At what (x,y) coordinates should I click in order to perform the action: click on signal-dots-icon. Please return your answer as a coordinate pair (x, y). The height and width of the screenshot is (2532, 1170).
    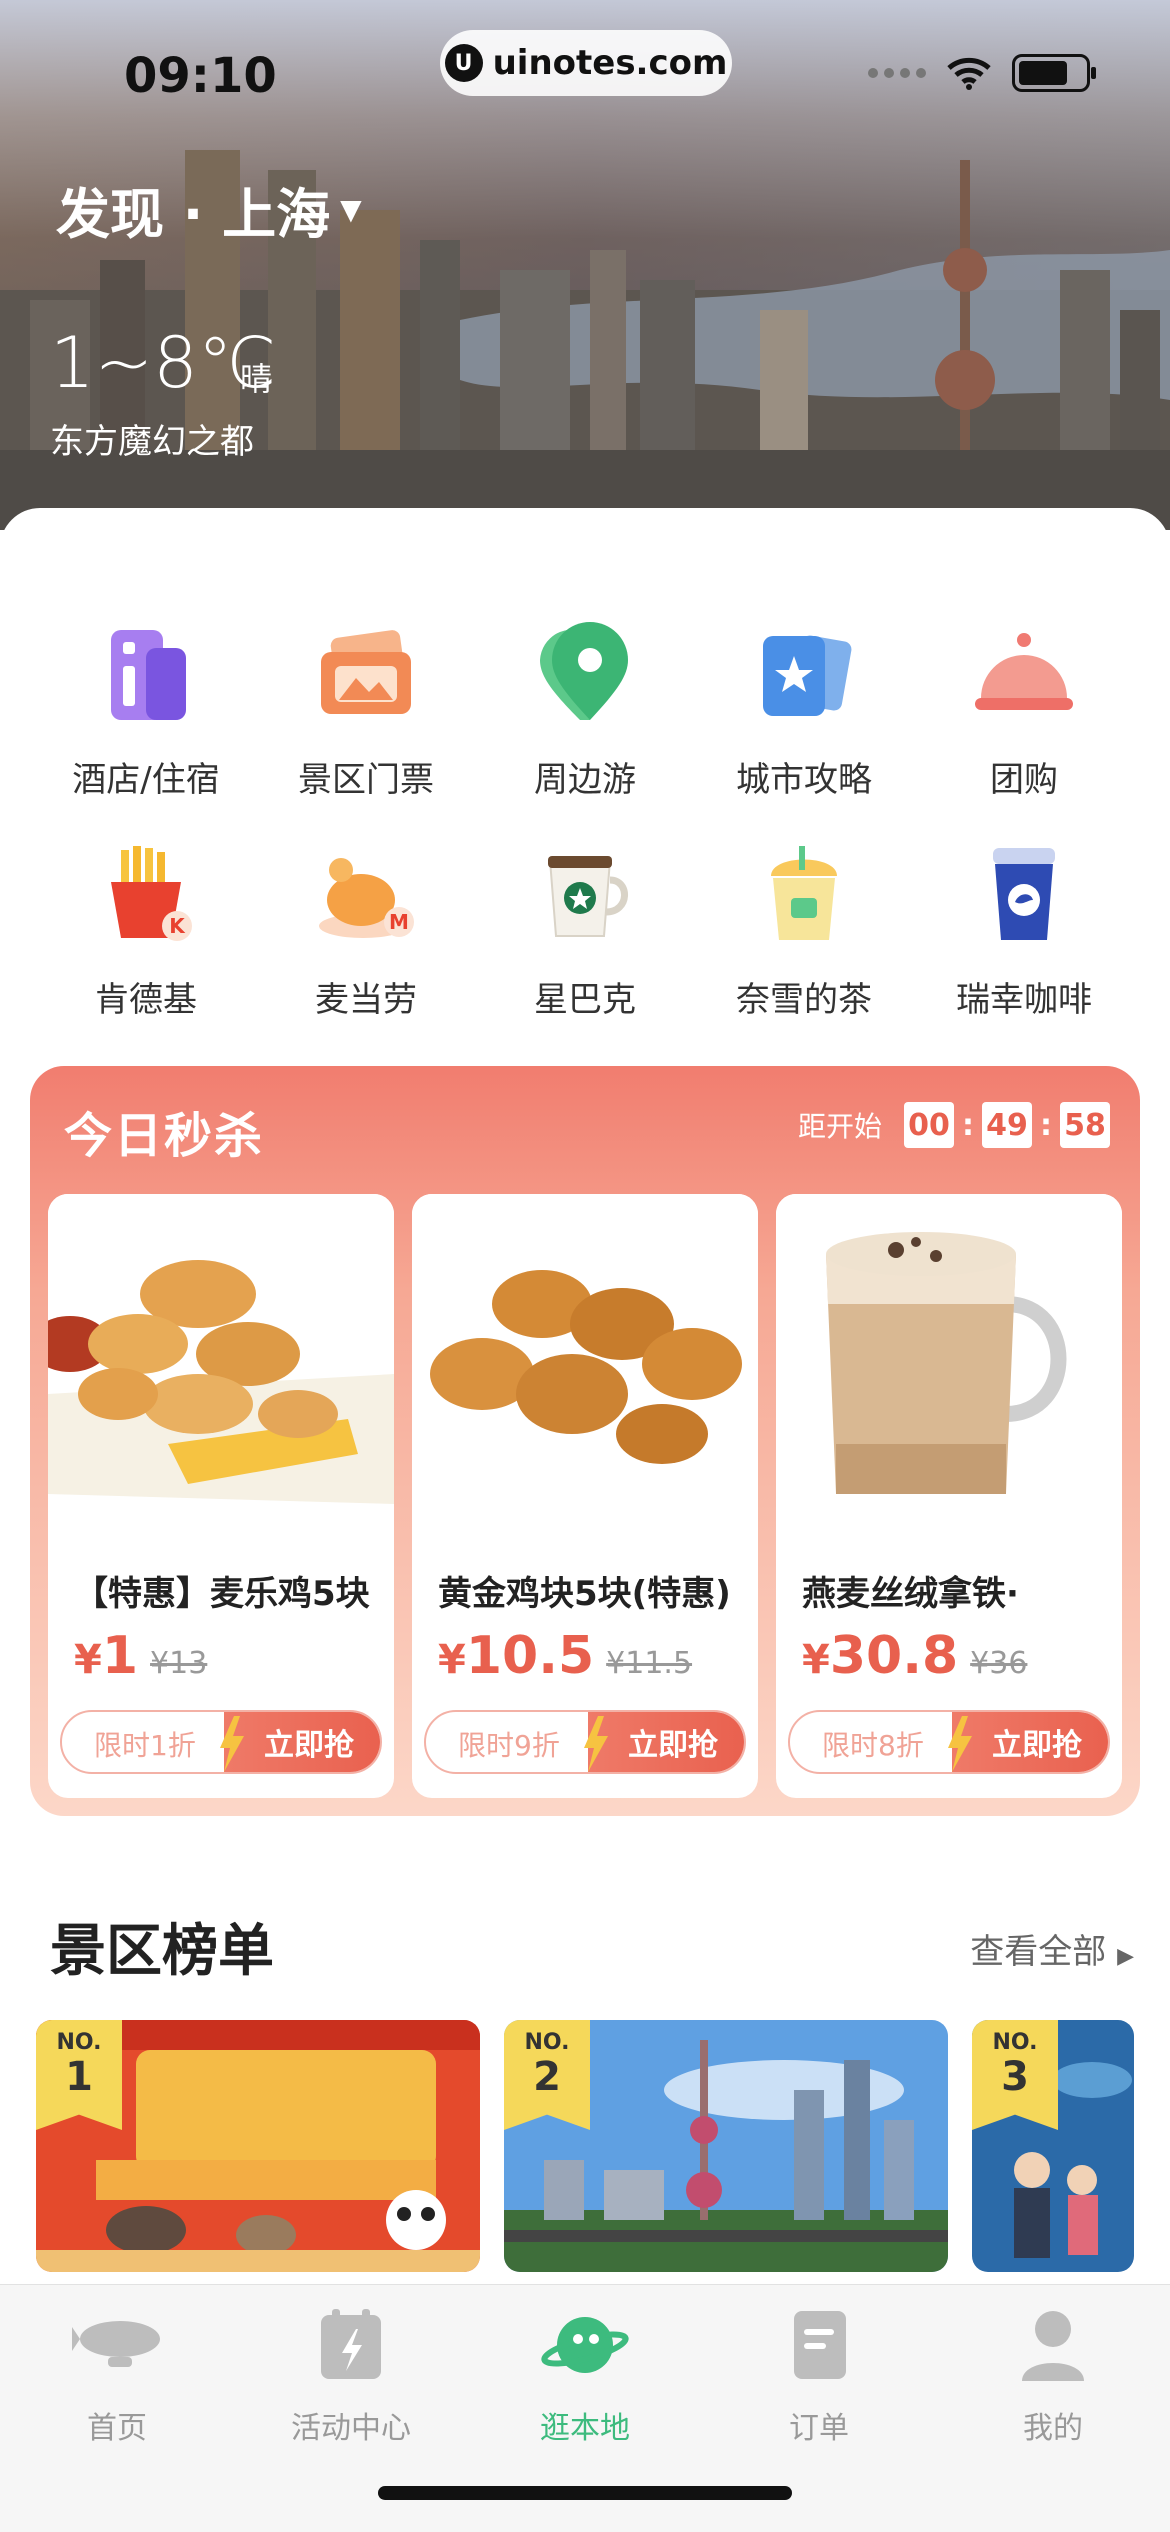
    Looking at the image, I should click on (897, 73).